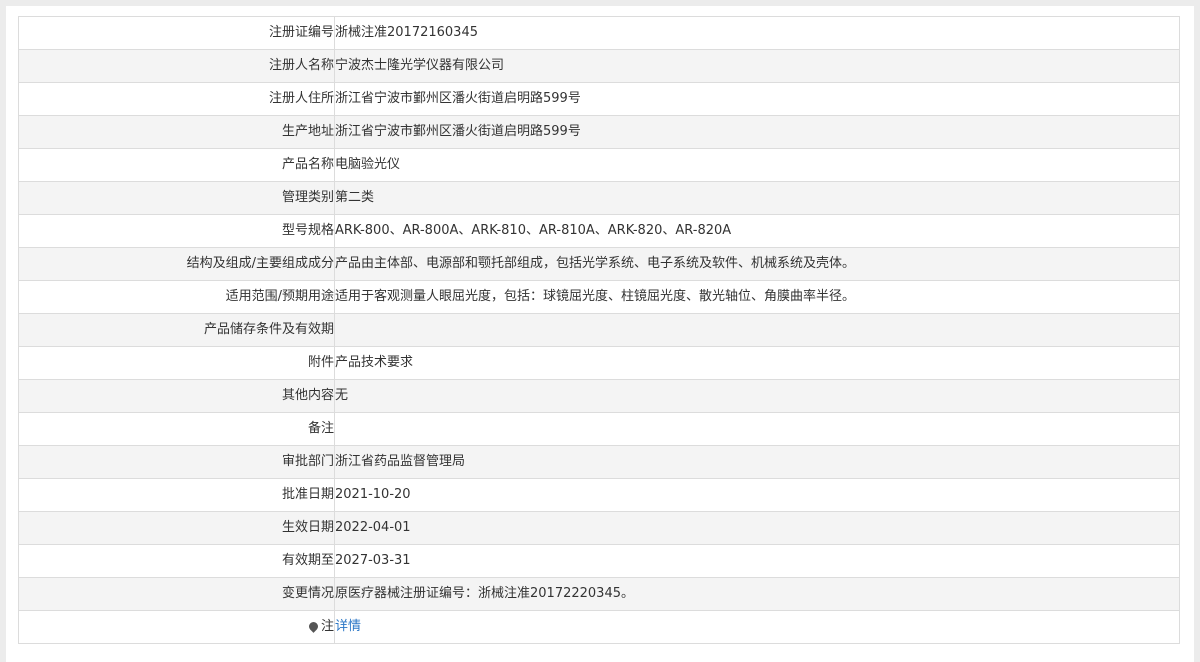  I want to click on table-row: 附件 产品技术要求, so click(599, 363).